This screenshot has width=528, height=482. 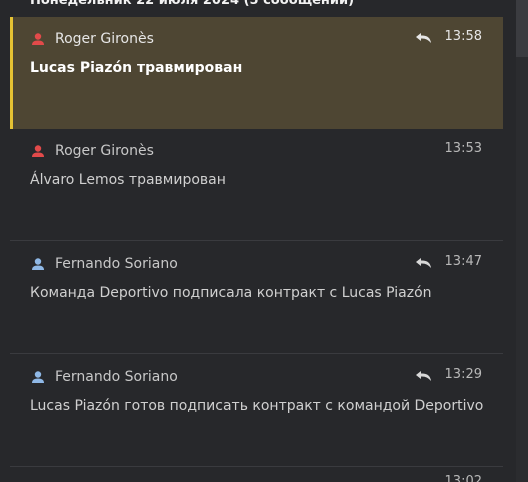 What do you see at coordinates (463, 36) in the screenshot?
I see `message-time: 13:58` at bounding box center [463, 36].